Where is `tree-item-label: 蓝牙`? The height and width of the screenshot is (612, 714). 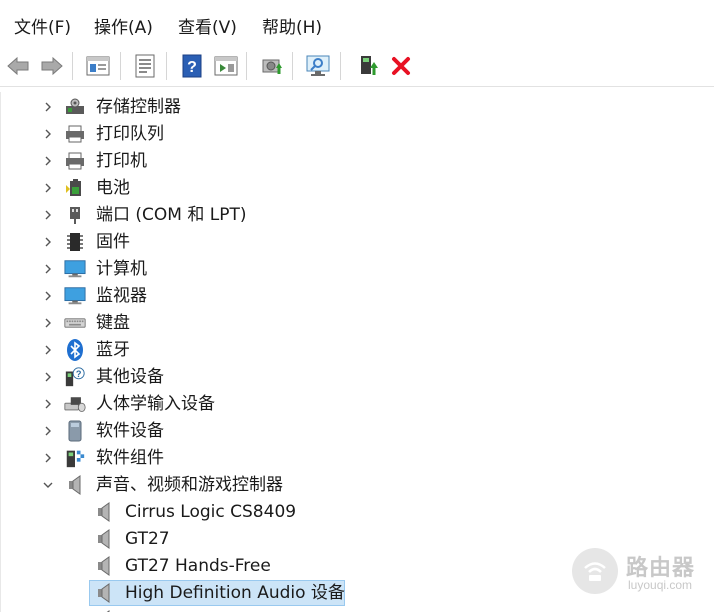 tree-item-label: 蓝牙 is located at coordinates (113, 350).